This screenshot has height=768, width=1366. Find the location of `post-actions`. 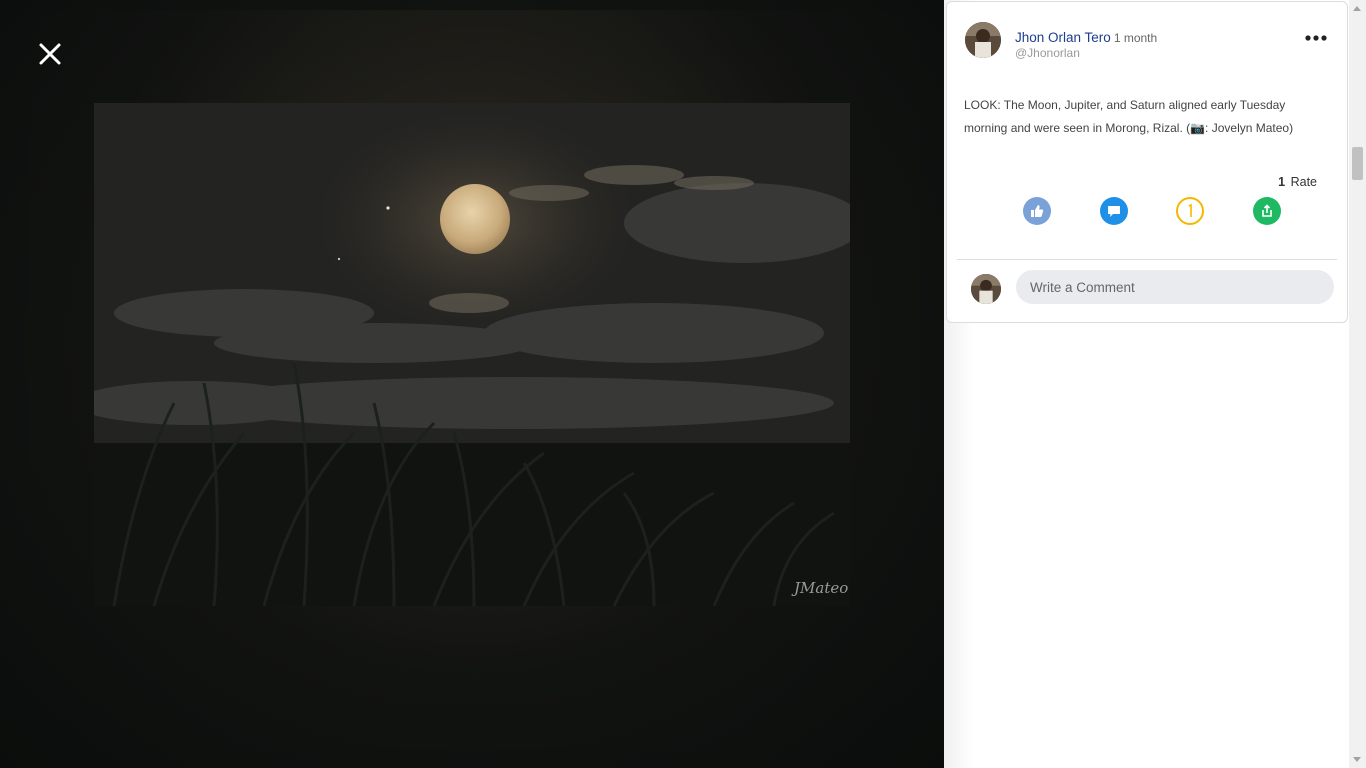

post-actions is located at coordinates (1147, 212).